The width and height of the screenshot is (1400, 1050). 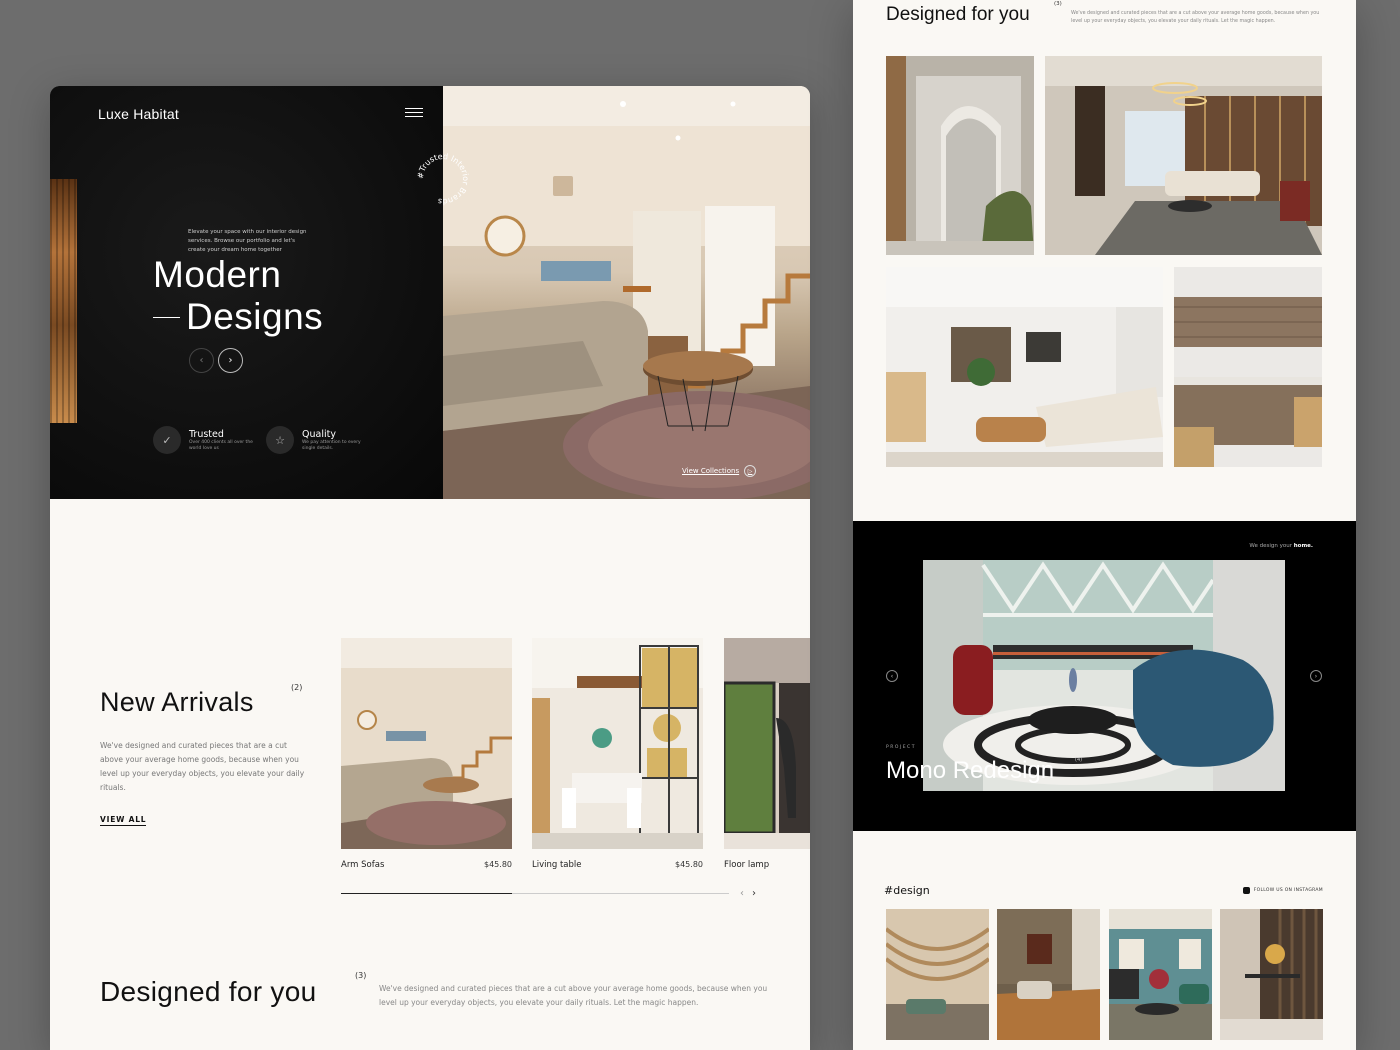 I want to click on feature-title: Trusted, so click(x=206, y=434).